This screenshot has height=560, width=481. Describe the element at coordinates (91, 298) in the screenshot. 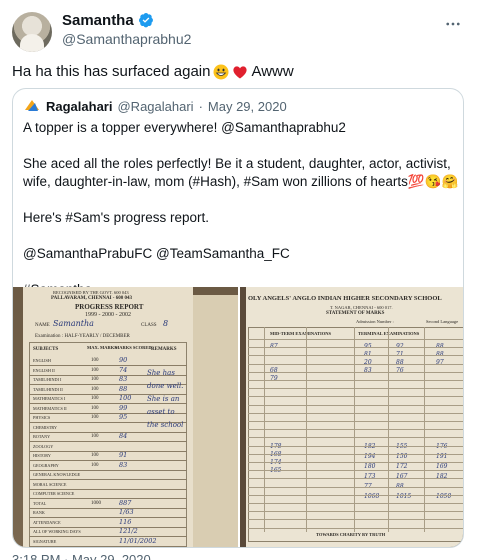

I see `report-header-place: PALLAVARAM, CHENNAI - 600 043` at that location.